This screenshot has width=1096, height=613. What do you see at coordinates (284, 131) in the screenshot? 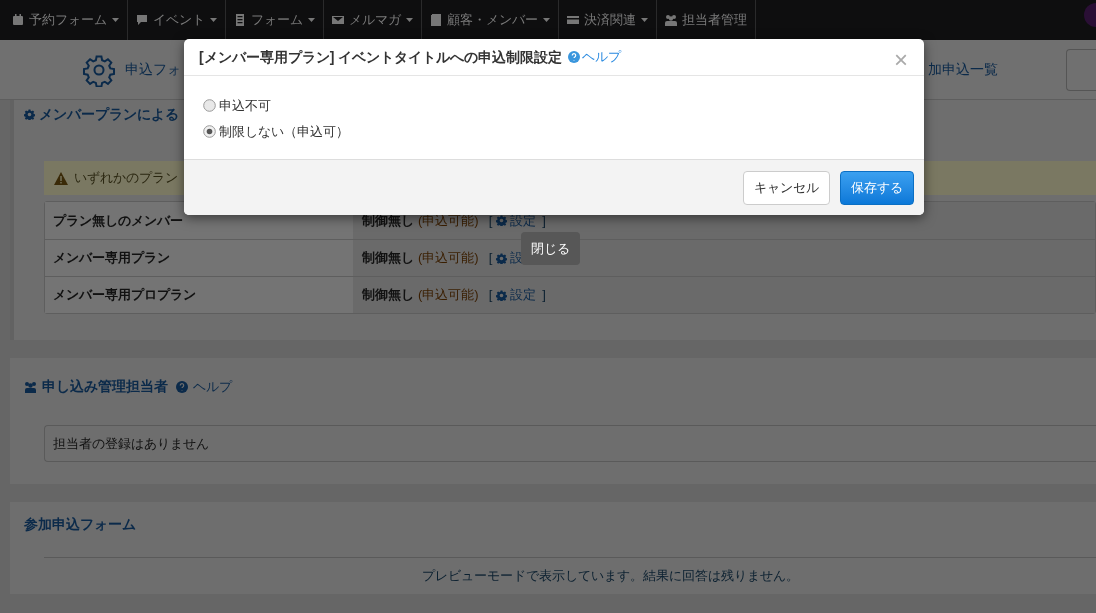
I see `radio-label: 制限しない（申込可）` at bounding box center [284, 131].